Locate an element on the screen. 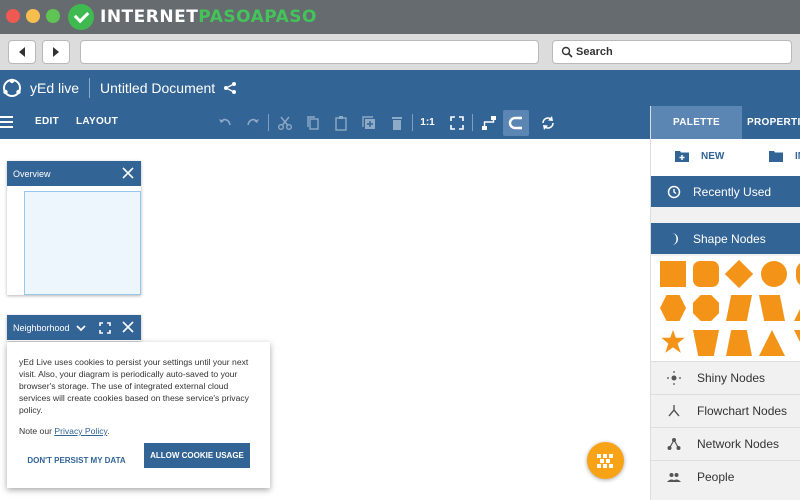 The image size is (800, 500). shape-nodes-grid is located at coordinates (725, 308).